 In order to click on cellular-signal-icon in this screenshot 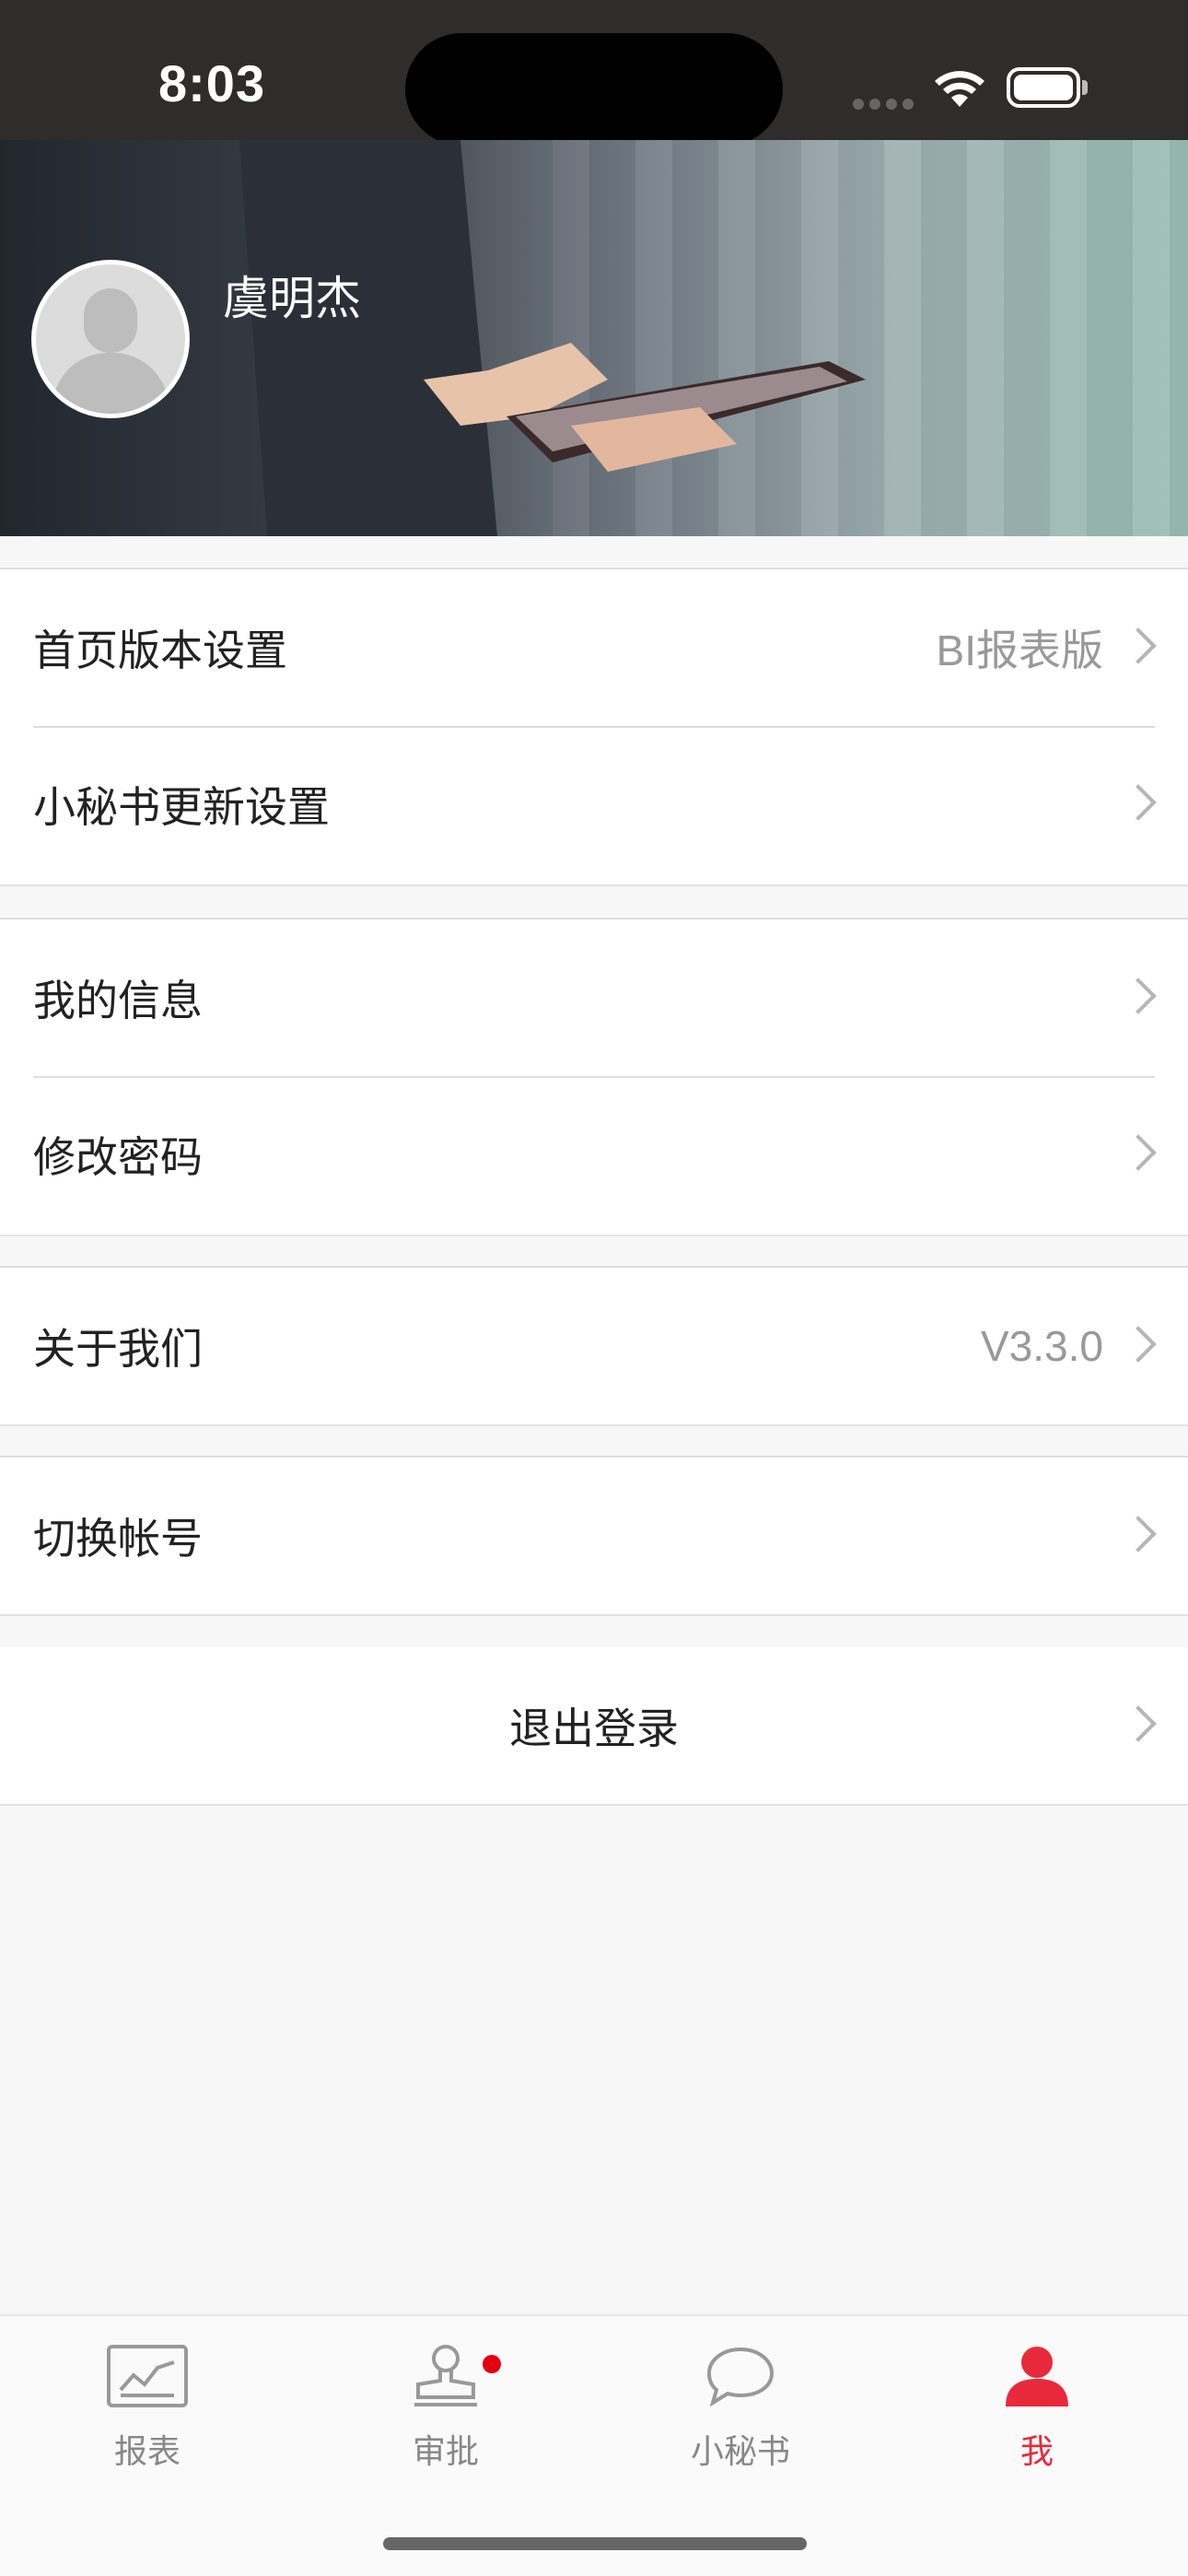, I will do `click(886, 104)`.